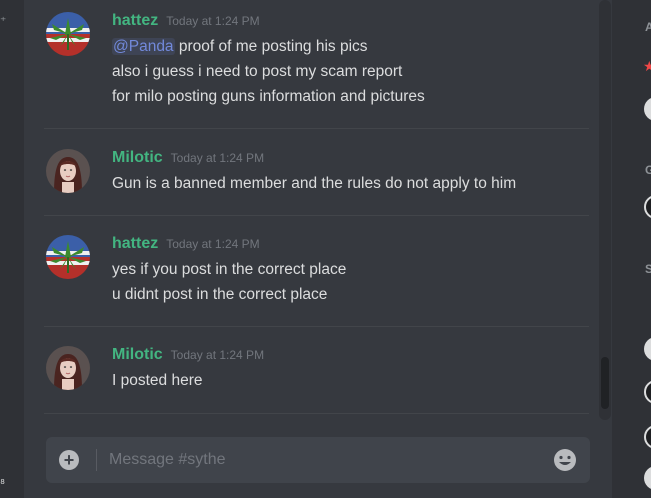  Describe the element at coordinates (631, 249) in the screenshot. I see `member-list: A ★ G S` at that location.